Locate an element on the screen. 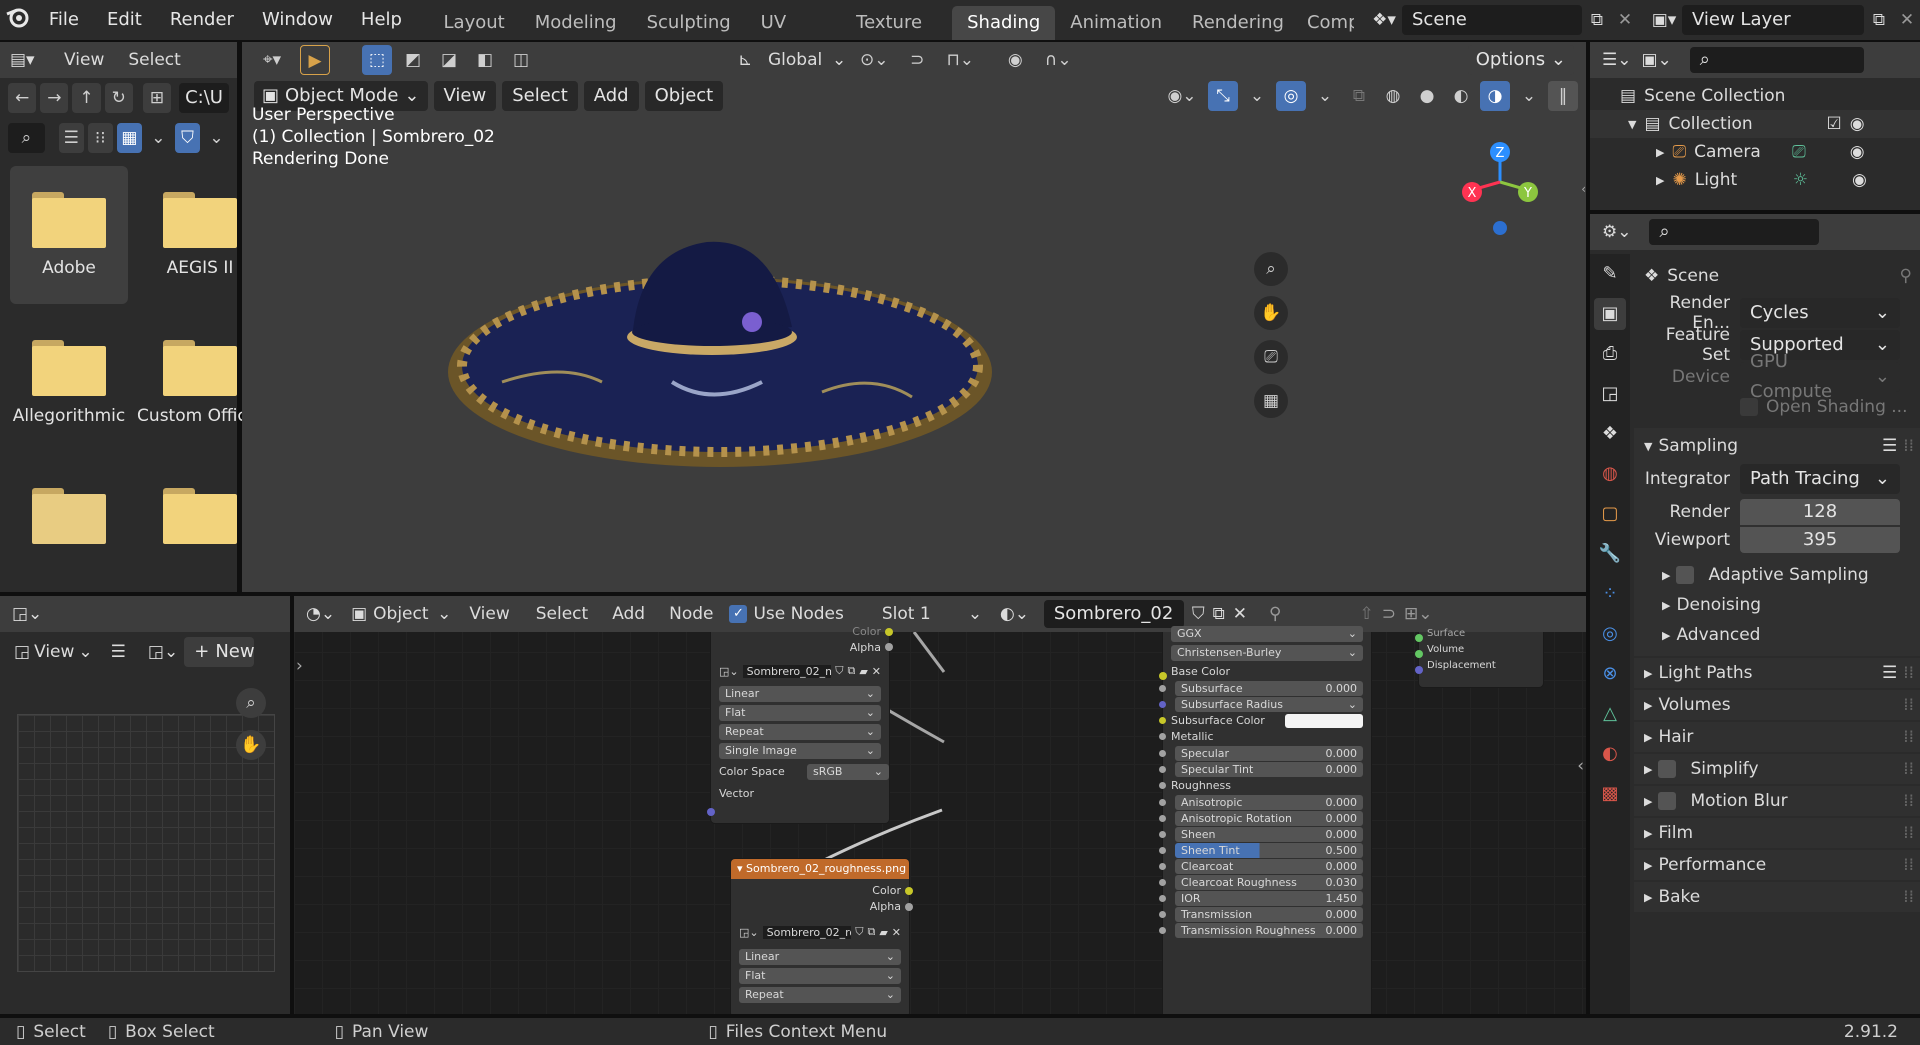  snap-target-icon: ⊓⌄ is located at coordinates (960, 60).